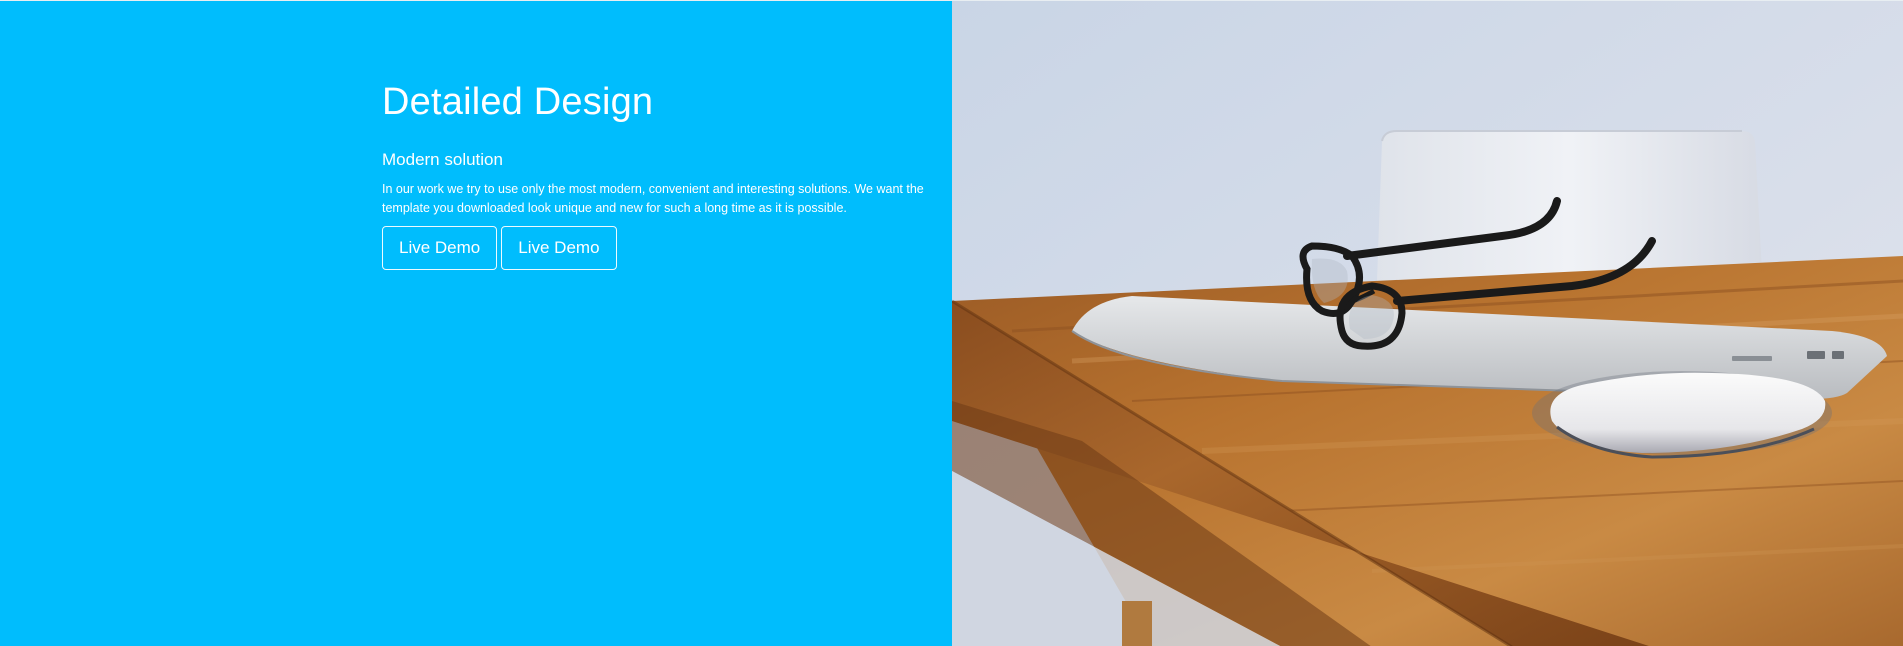 Image resolution: width=1903 pixels, height=646 pixels. Describe the element at coordinates (657, 248) in the screenshot. I see `button-row: Live Demo Live Demo` at that location.